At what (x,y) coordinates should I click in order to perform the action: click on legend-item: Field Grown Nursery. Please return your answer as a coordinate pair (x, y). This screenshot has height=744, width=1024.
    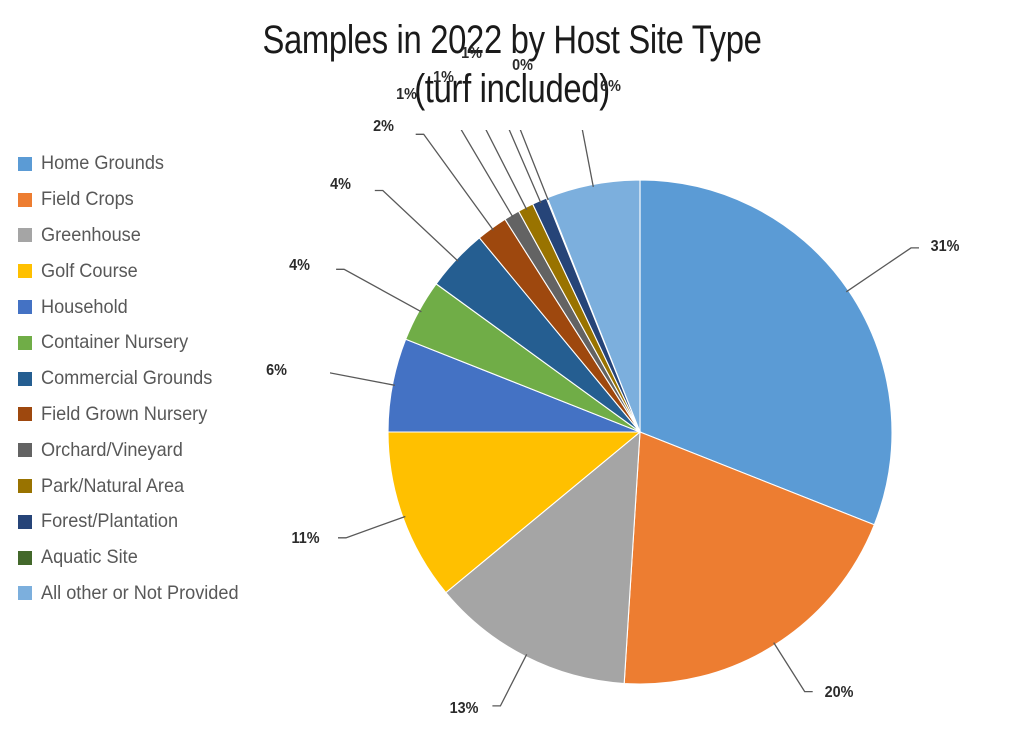
    Looking at the image, I should click on (163, 415).